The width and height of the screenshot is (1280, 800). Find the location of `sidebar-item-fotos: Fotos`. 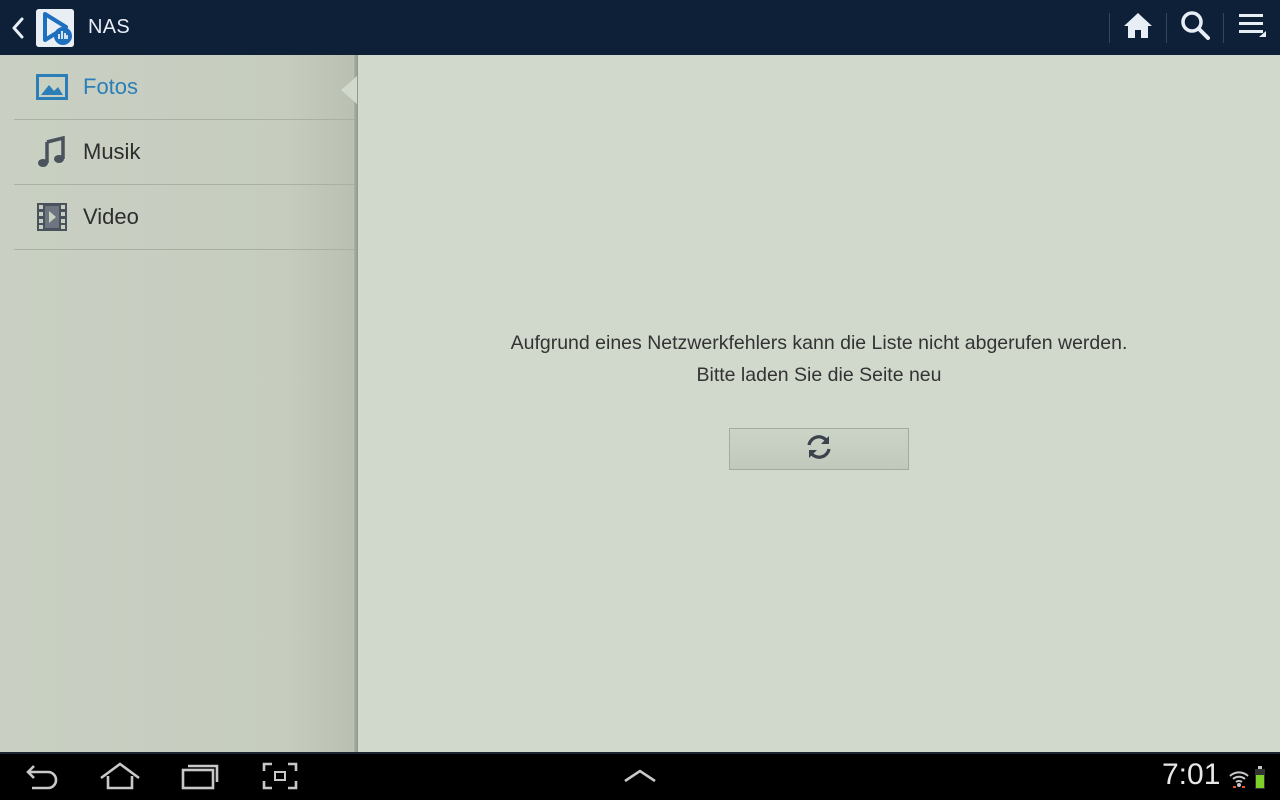

sidebar-item-fotos: Fotos is located at coordinates (185, 87).